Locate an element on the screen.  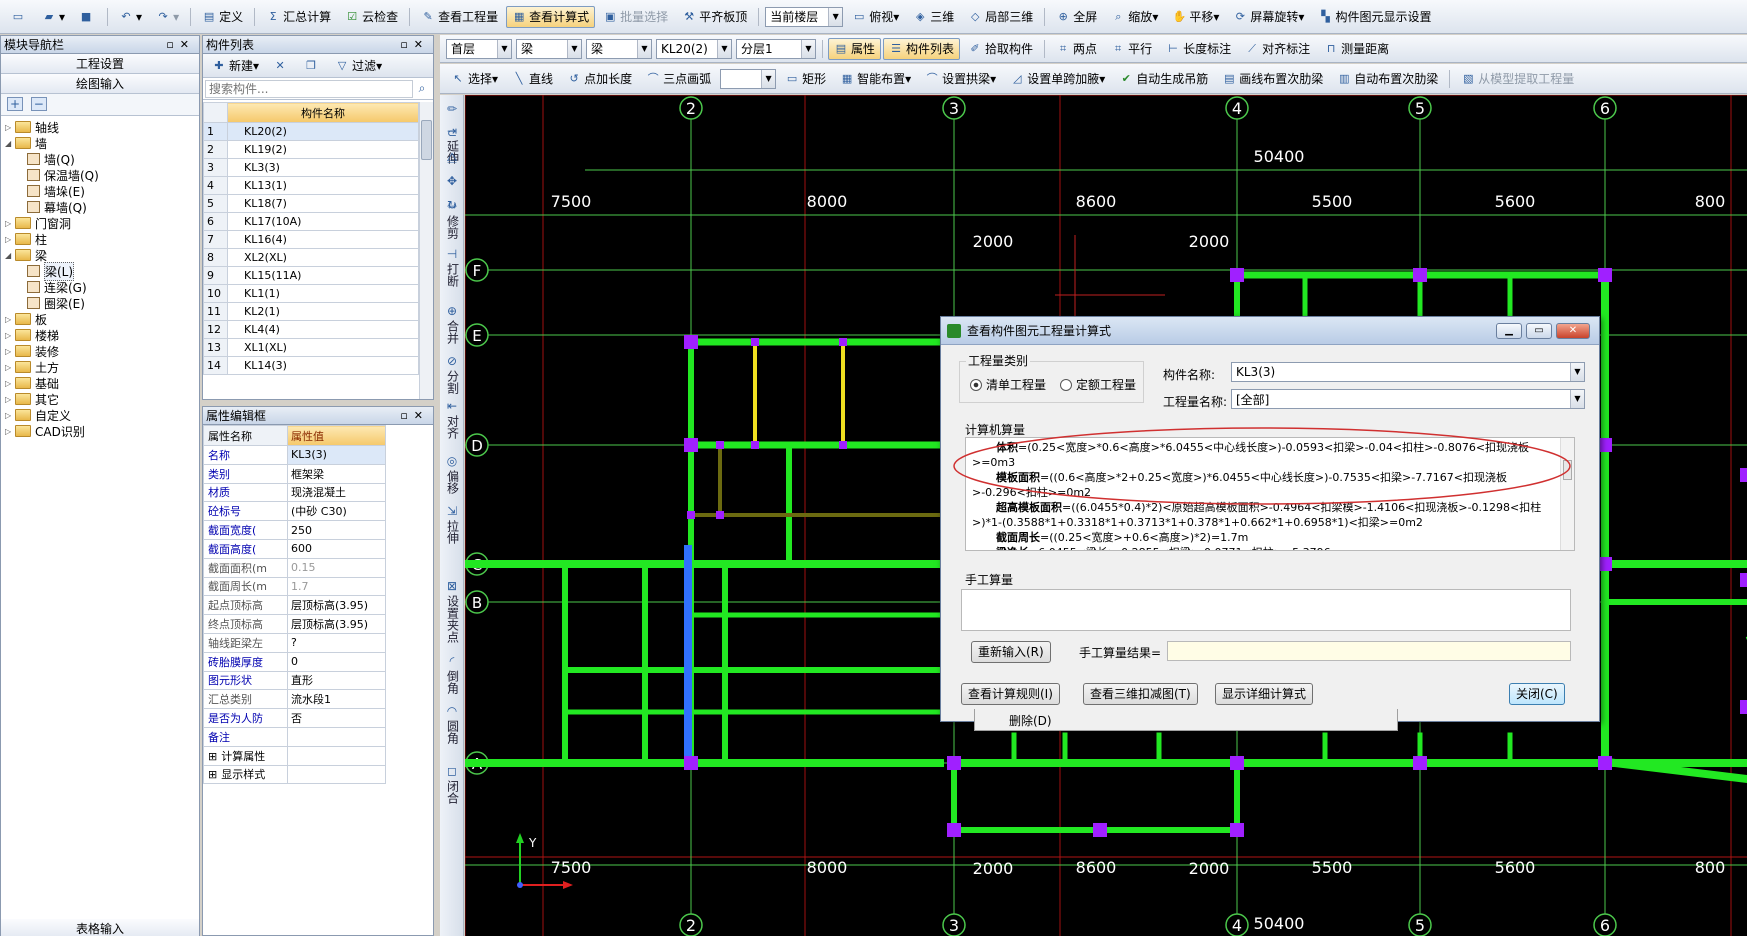
property-row: 截面宽度(250 is located at coordinates (294, 530).